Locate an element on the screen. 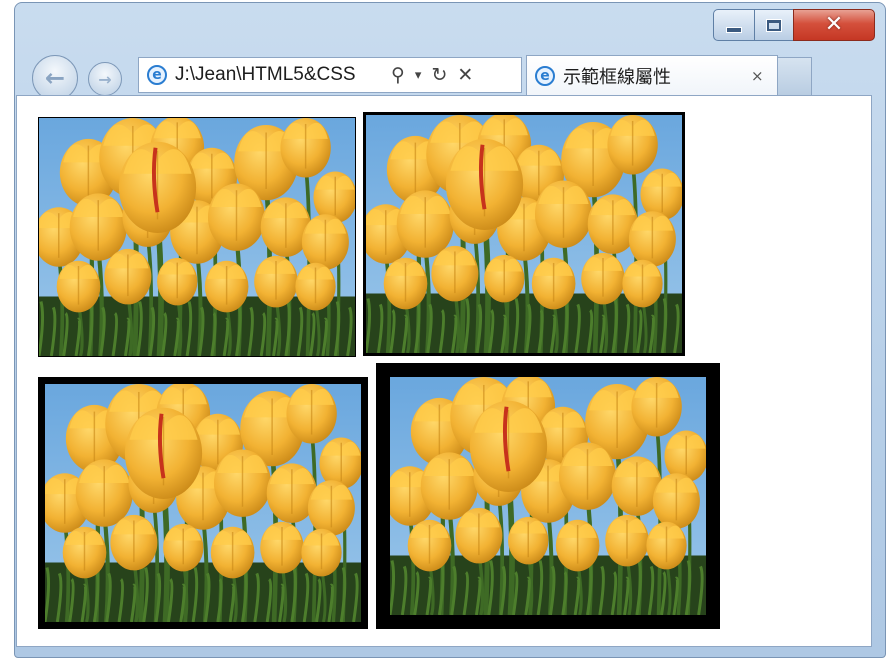 The image size is (890, 662). chevron-down-icon: ▾ is located at coordinates (418, 75).